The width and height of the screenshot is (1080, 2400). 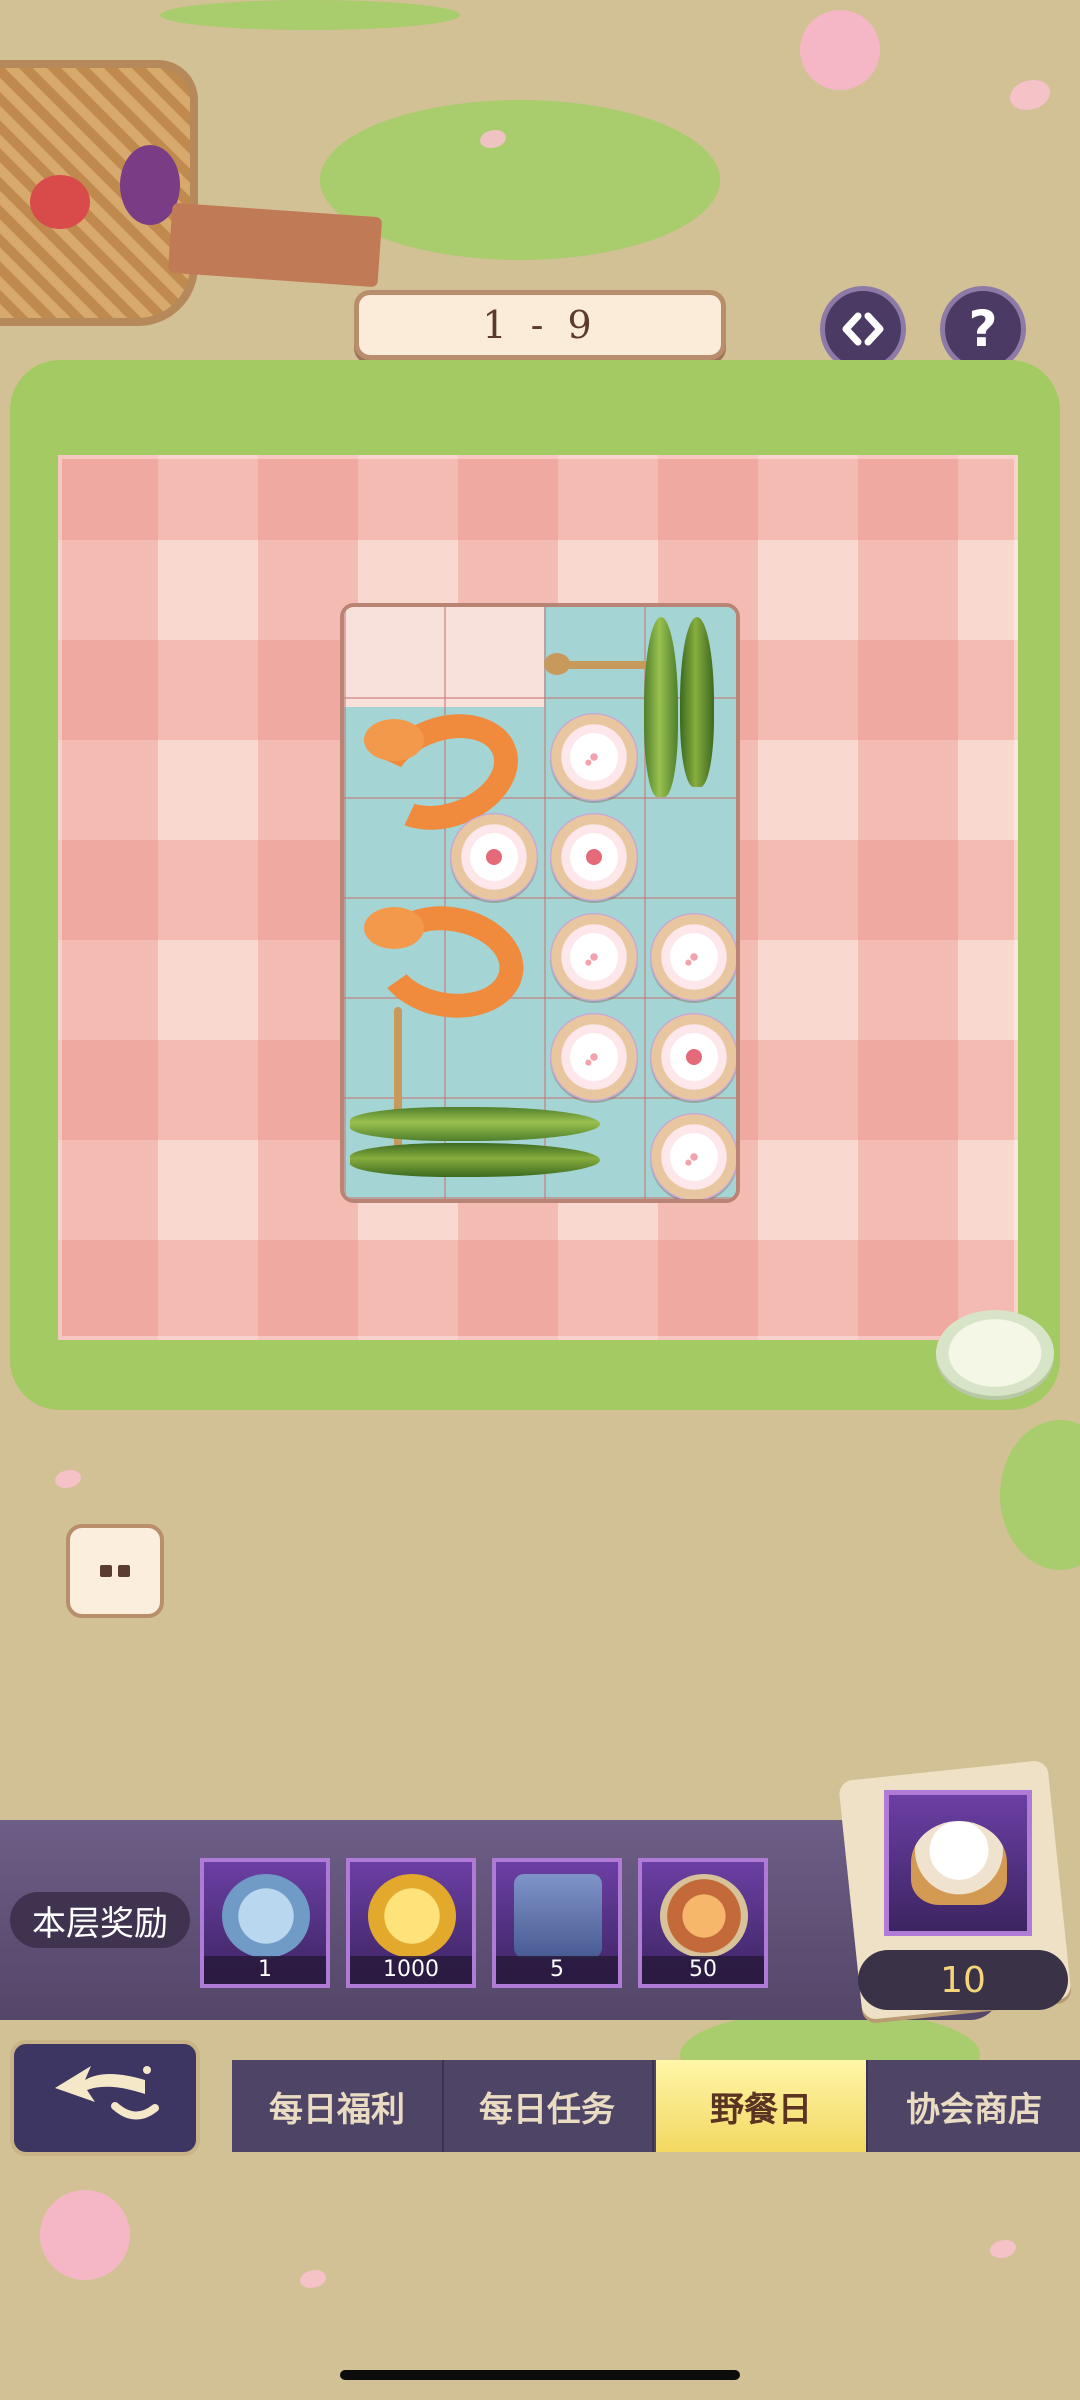 I want to click on tab-picnic-day: 野餐日, so click(x=762, y=2106).